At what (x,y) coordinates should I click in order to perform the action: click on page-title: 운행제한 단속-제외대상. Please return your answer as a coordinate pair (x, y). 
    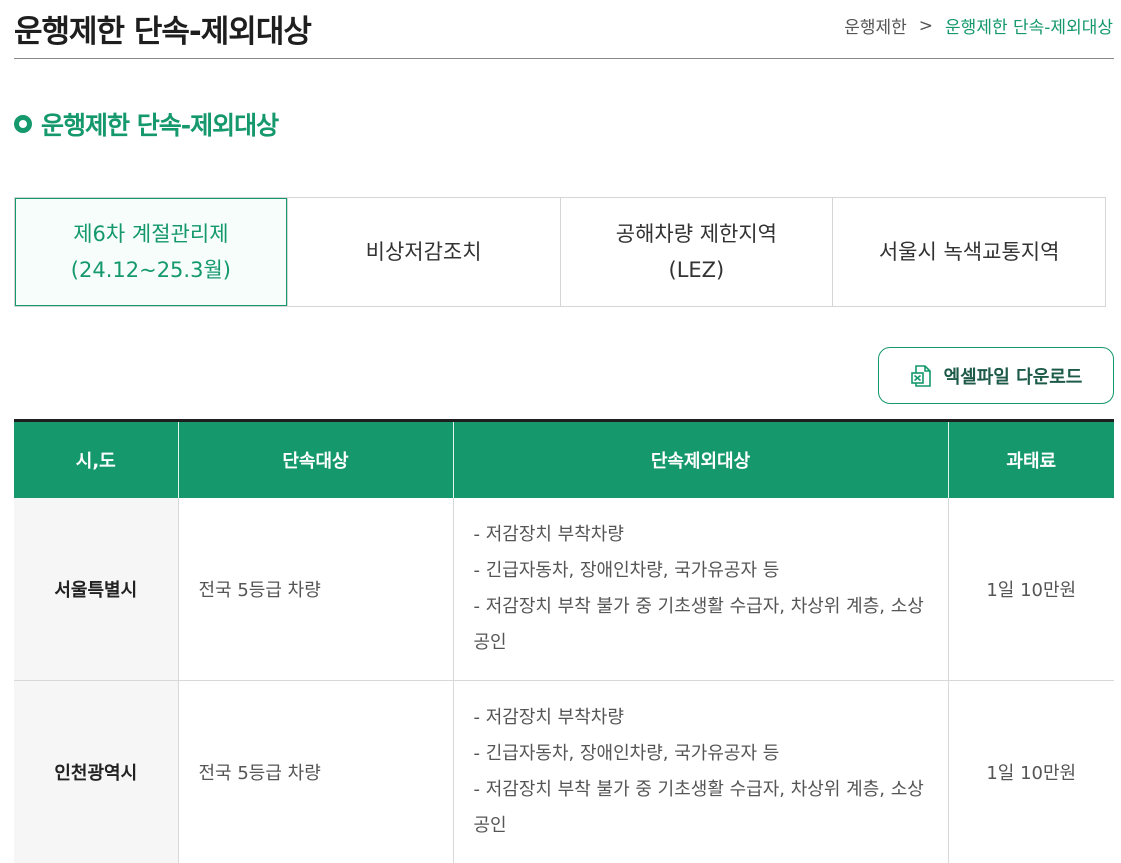
    Looking at the image, I should click on (163, 32).